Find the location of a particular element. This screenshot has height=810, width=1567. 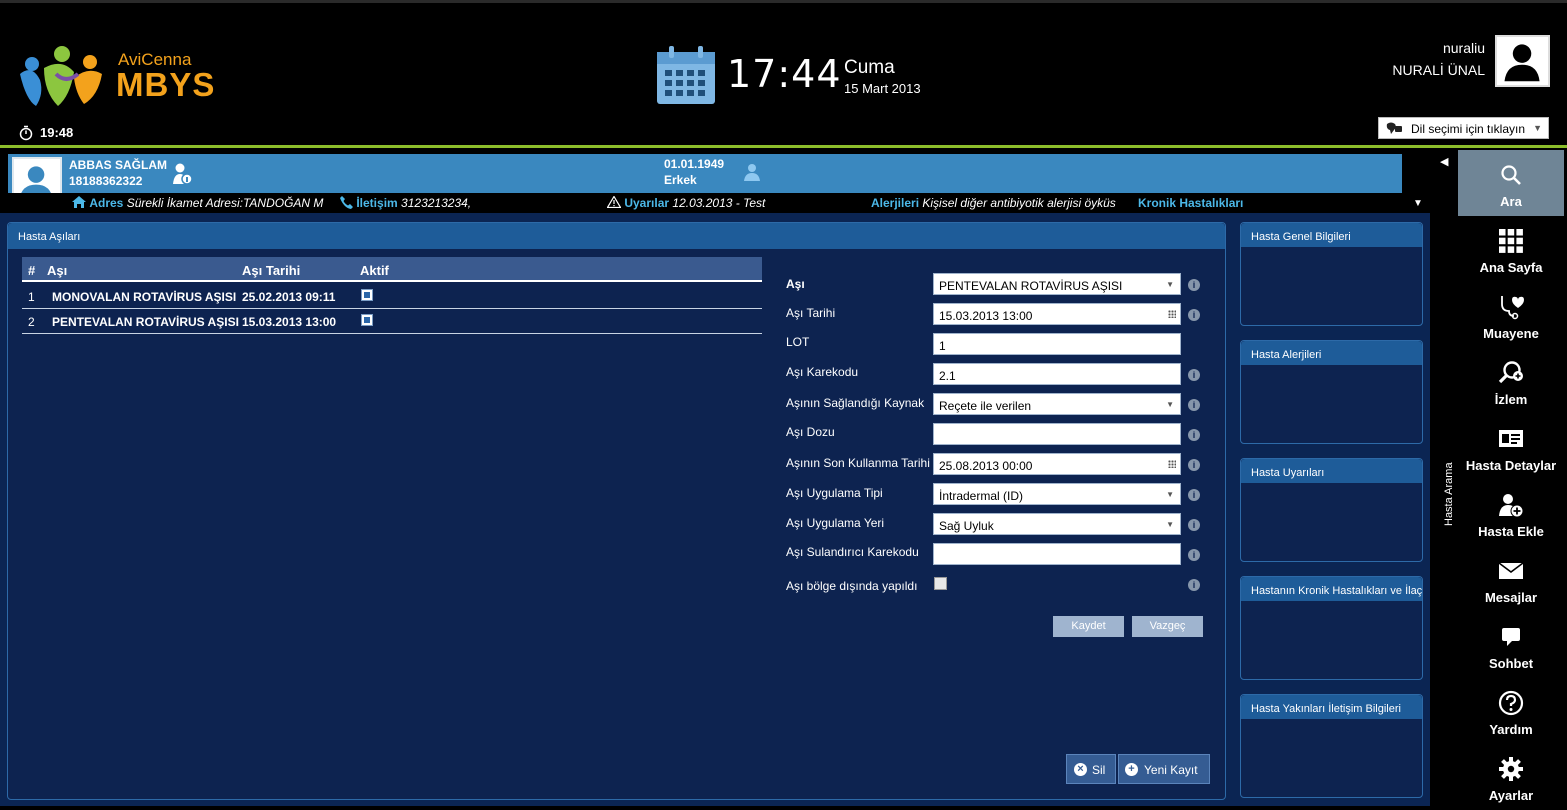

dose-field is located at coordinates (1057, 434).